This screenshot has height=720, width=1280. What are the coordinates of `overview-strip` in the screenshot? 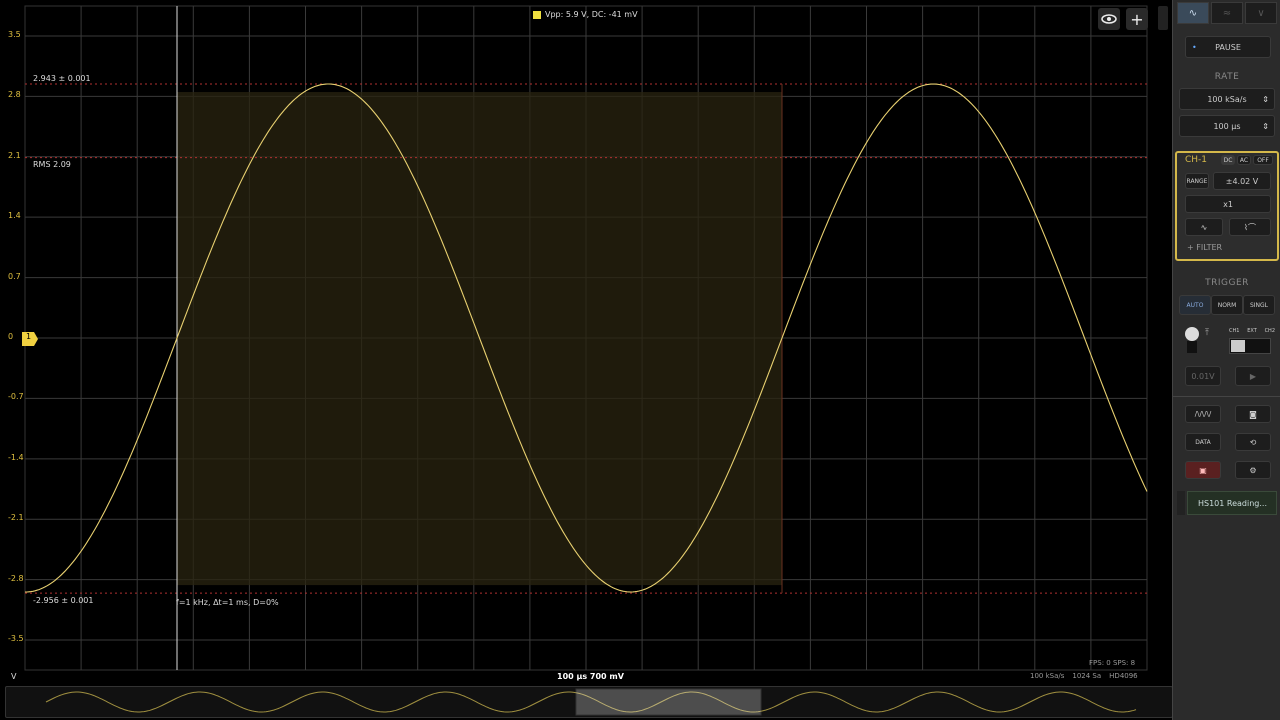 It's located at (589, 702).